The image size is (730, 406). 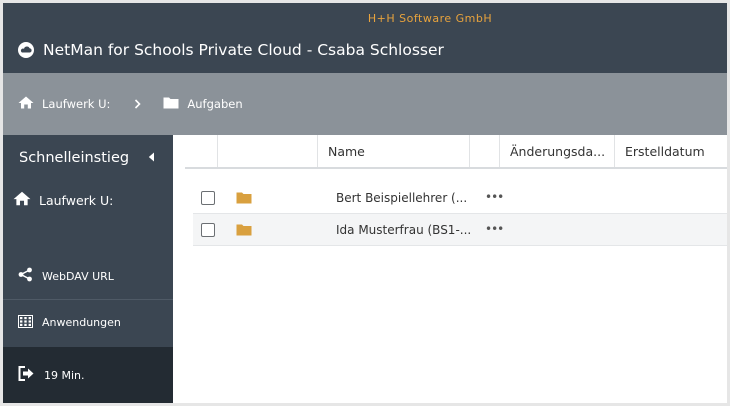 I want to click on sidebar-header: Schnelleinstieg, so click(x=88, y=158).